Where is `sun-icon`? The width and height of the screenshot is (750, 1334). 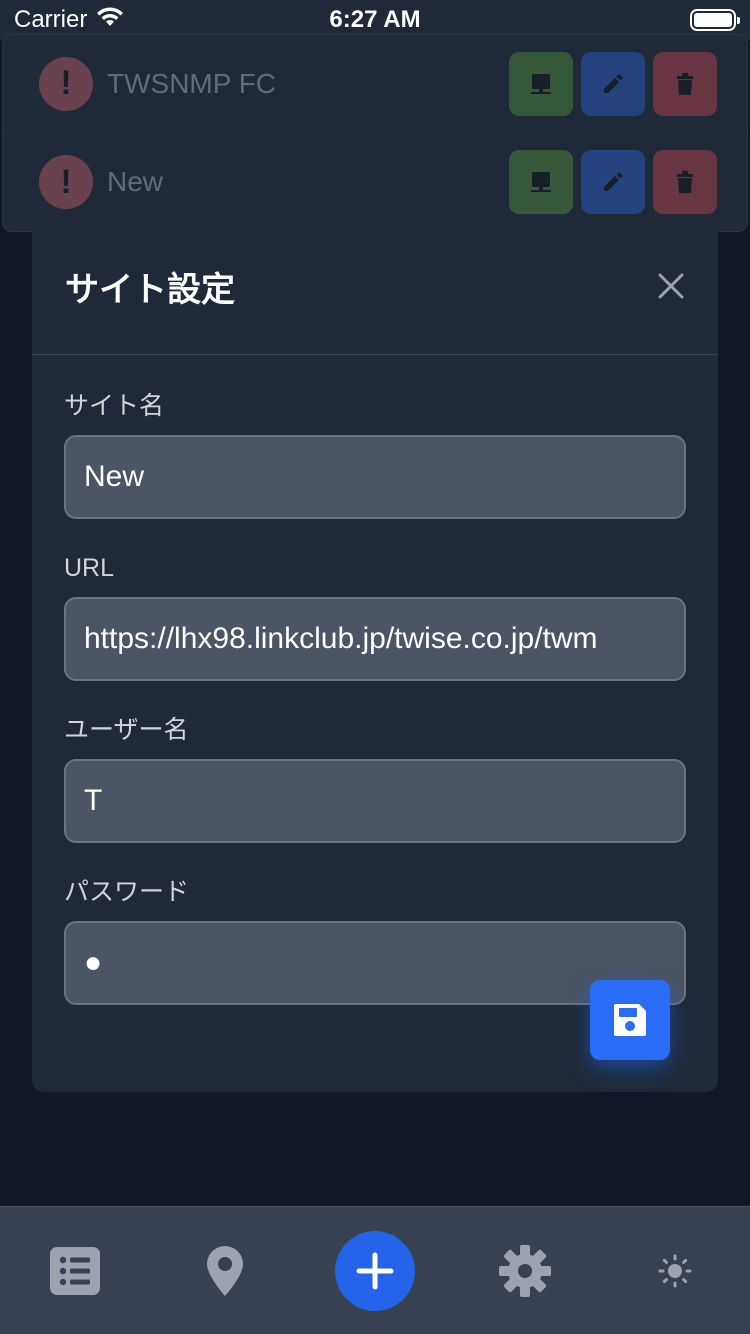 sun-icon is located at coordinates (675, 1270).